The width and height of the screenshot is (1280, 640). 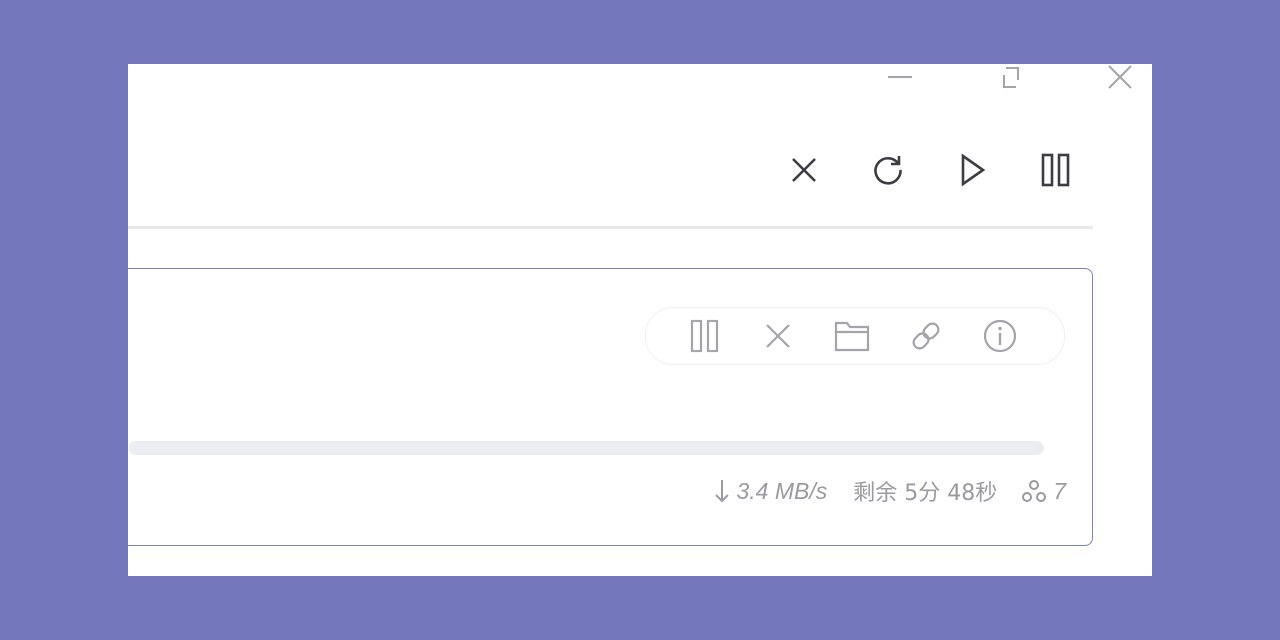 What do you see at coordinates (925, 493) in the screenshot?
I see `time-remaining: 剩余 5分 48秒` at bounding box center [925, 493].